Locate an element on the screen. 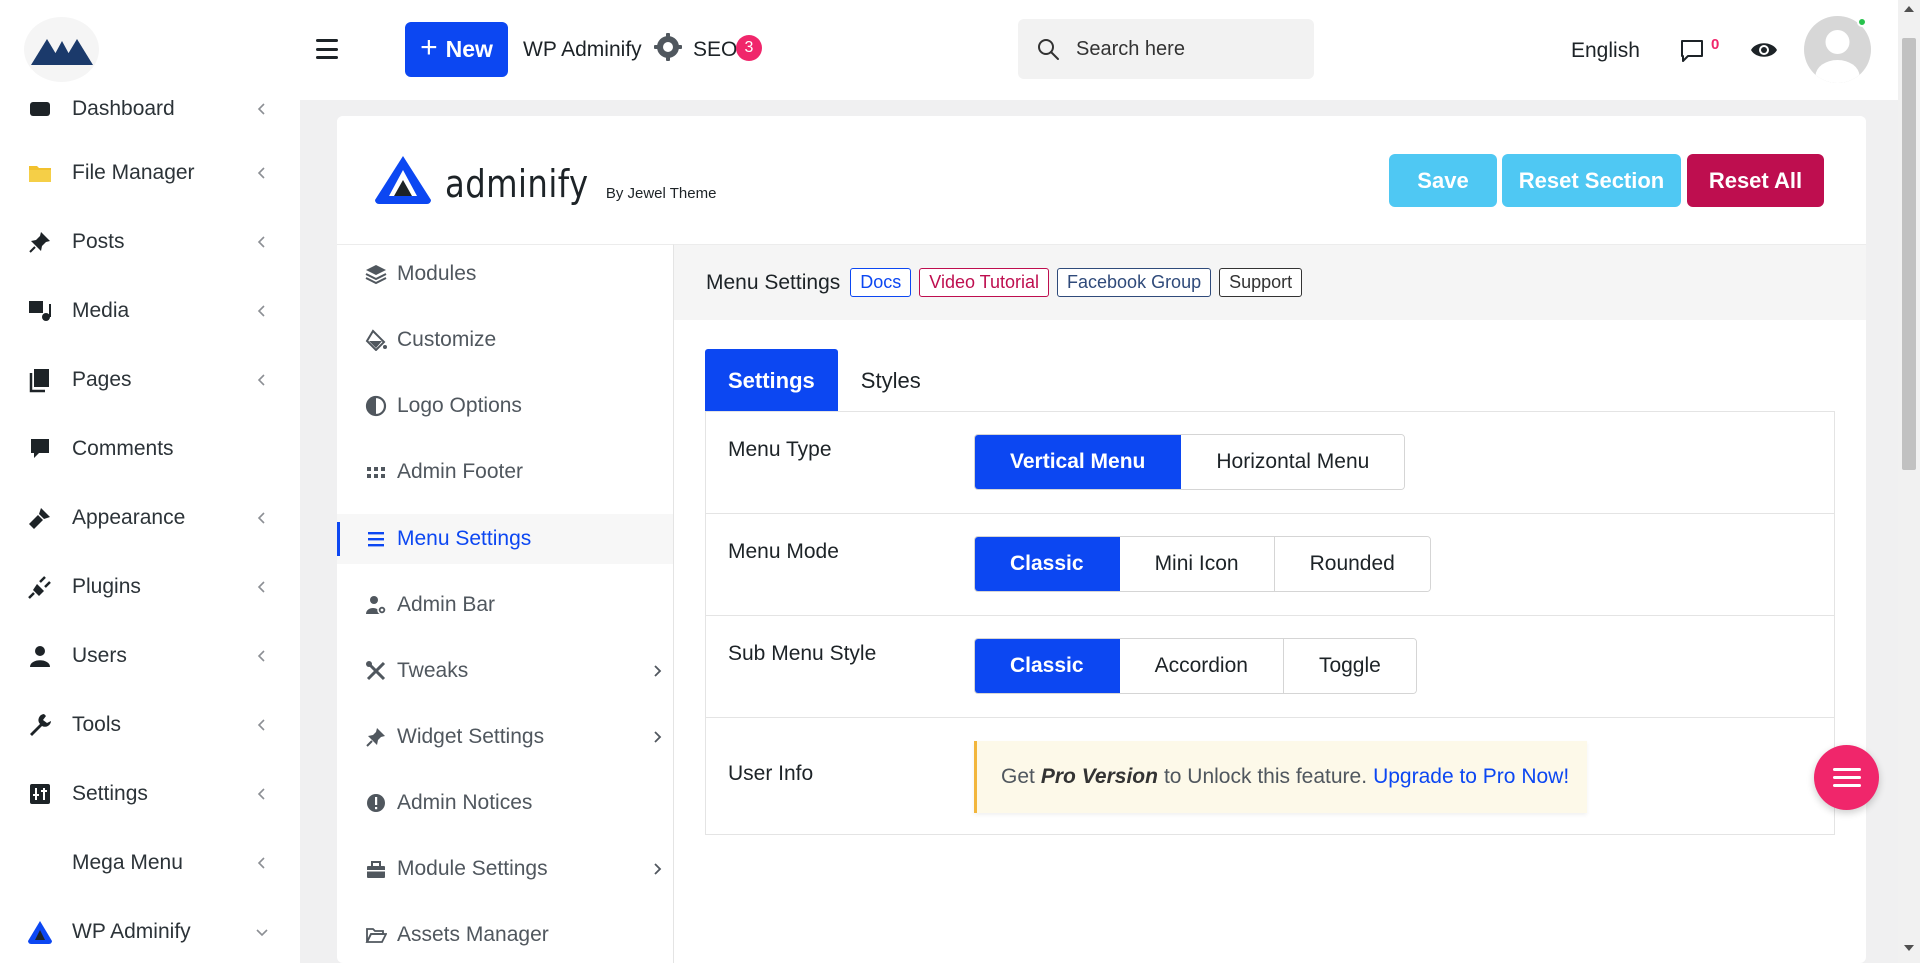 The width and height of the screenshot is (1920, 963). search-input is located at coordinates (1176, 49).